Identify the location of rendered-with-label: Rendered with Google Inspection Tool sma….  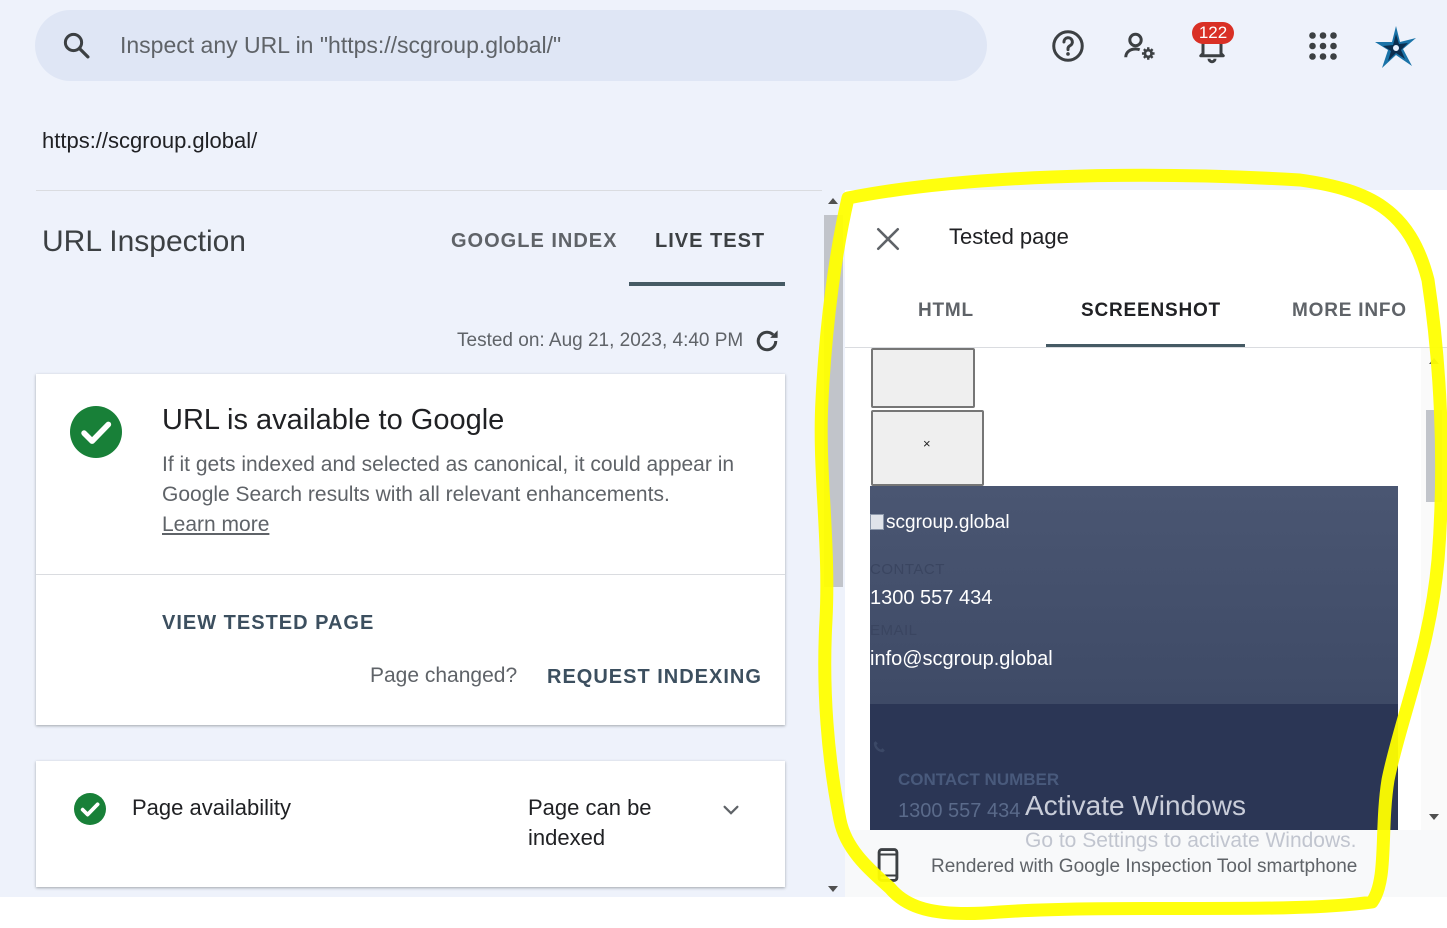
(1144, 866).